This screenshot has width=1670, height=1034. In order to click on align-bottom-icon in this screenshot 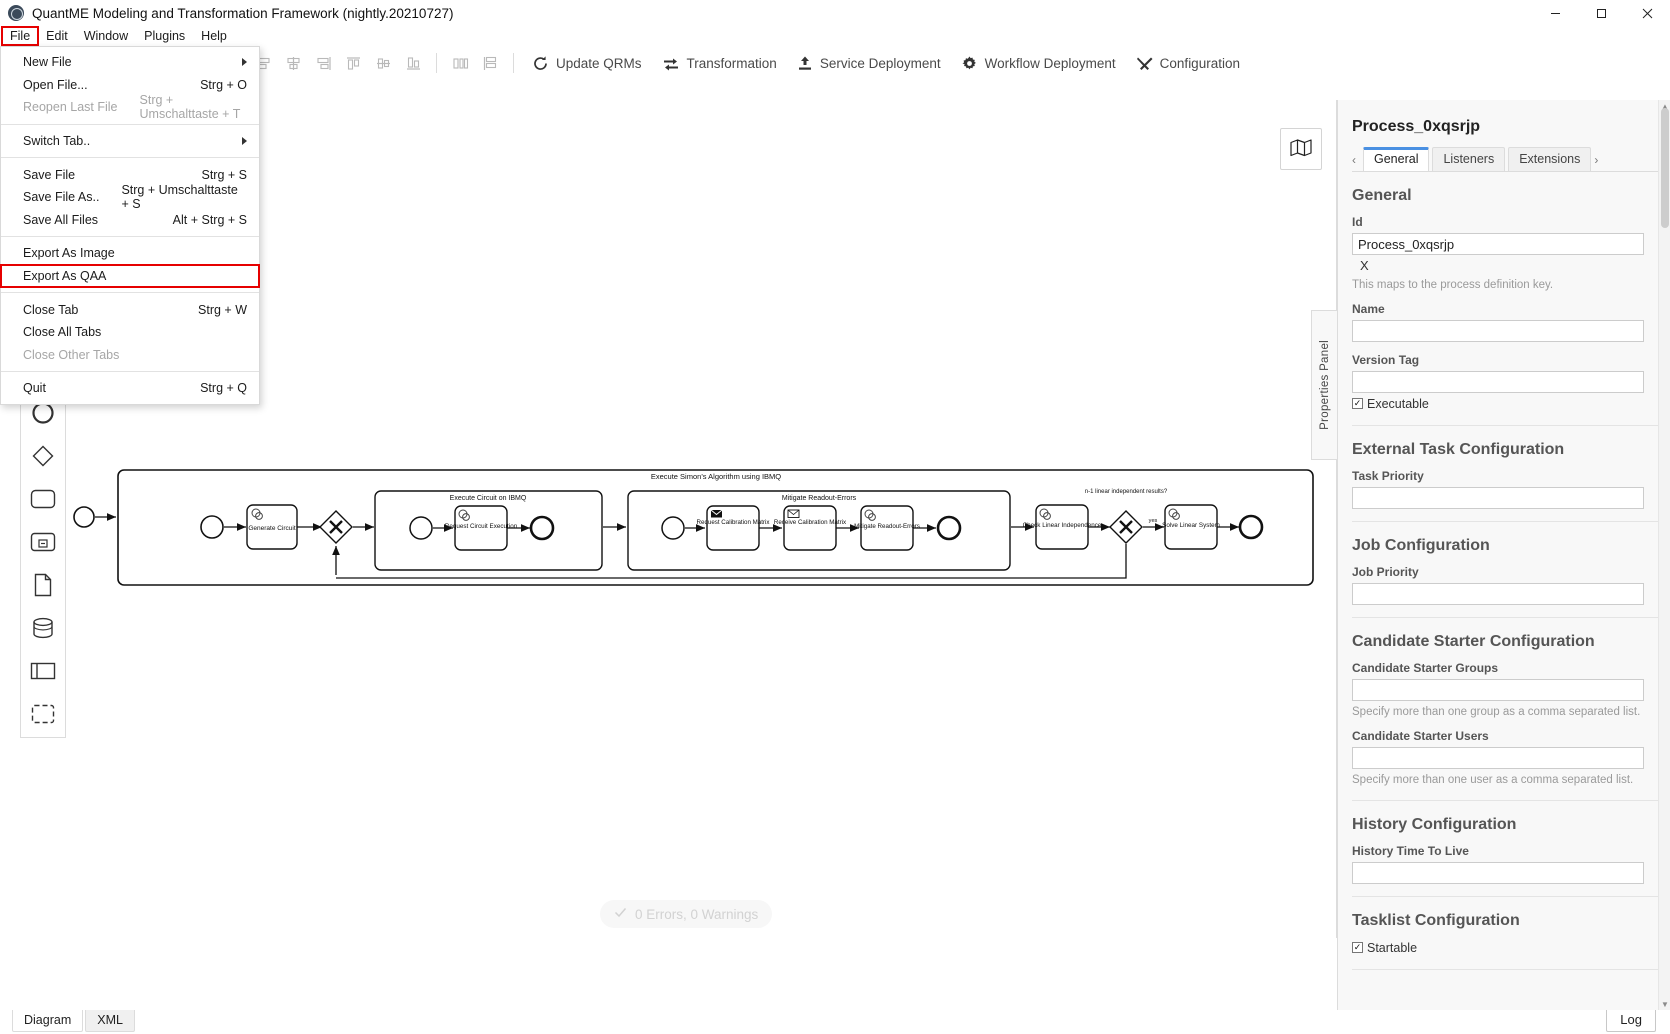, I will do `click(413, 63)`.